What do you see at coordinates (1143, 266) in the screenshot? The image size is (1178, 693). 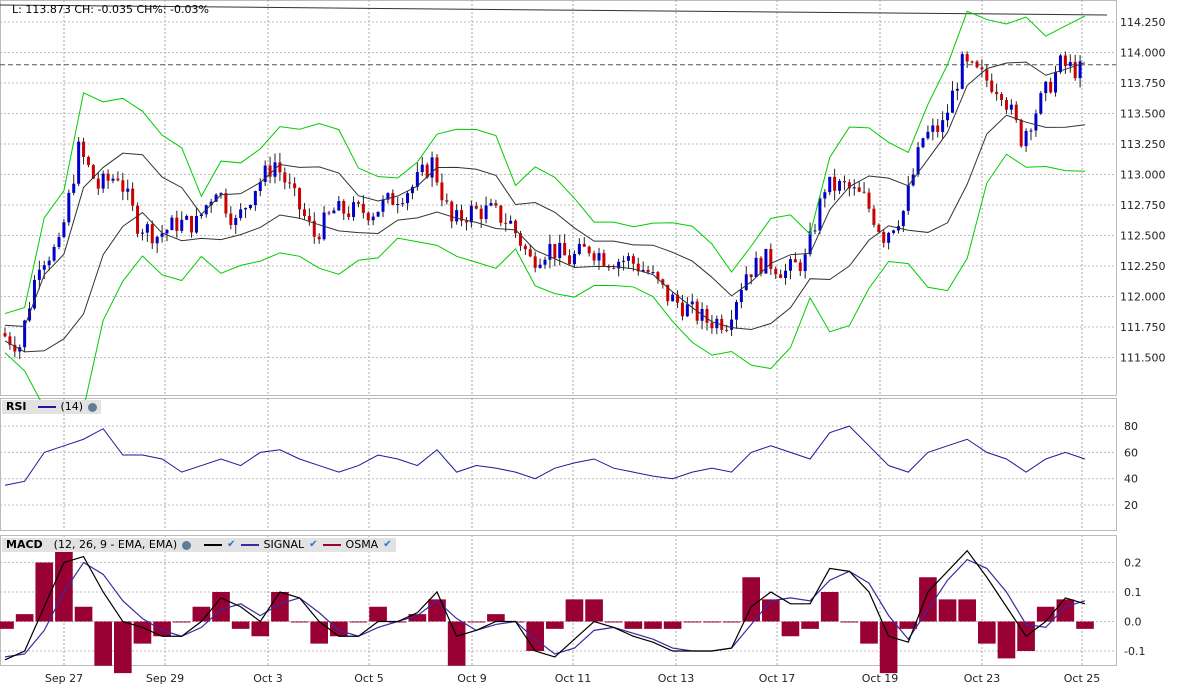 I see `y-tick-label: 112.250` at bounding box center [1143, 266].